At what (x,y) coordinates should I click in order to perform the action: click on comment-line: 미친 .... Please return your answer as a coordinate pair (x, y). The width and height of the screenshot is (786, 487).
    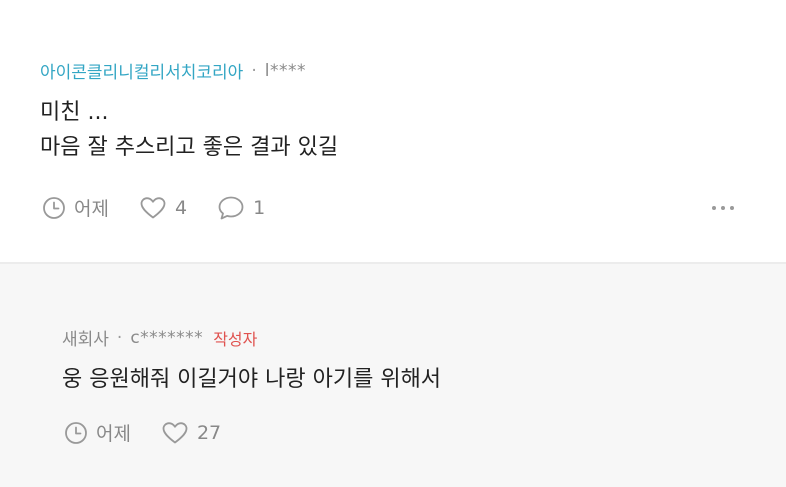
    Looking at the image, I should click on (74, 112).